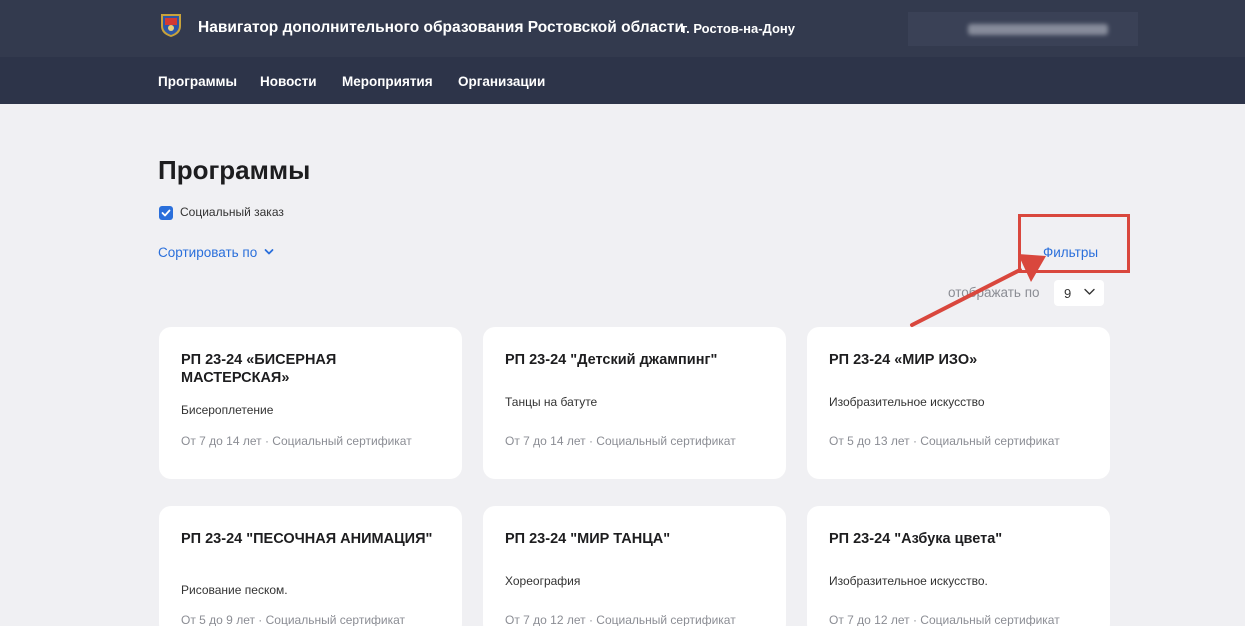 This screenshot has width=1245, height=626. Describe the element at coordinates (288, 81) in the screenshot. I see `nav-item-news: Новости` at that location.